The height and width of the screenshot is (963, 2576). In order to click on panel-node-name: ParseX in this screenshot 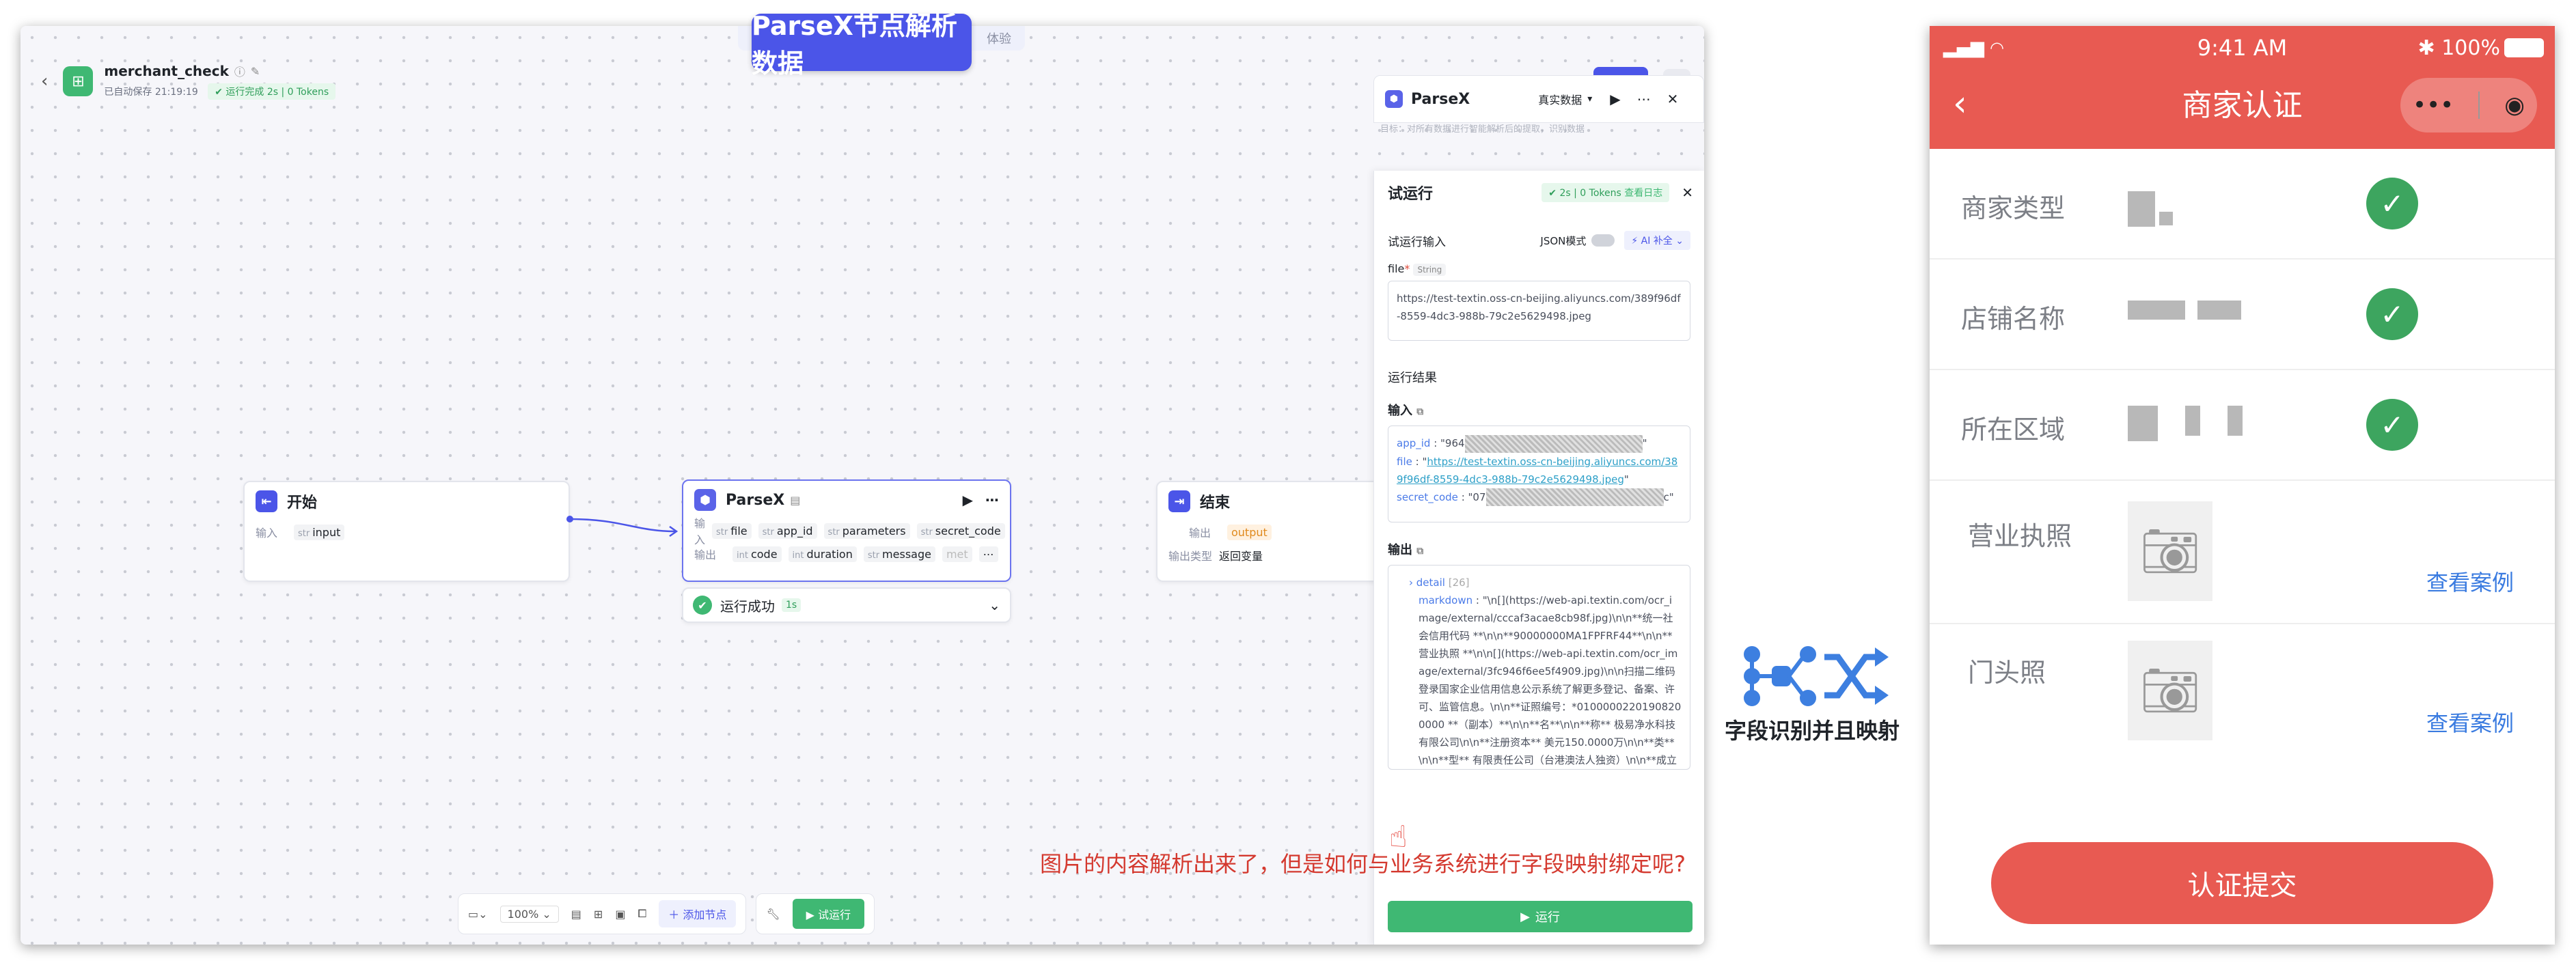, I will do `click(1440, 99)`.